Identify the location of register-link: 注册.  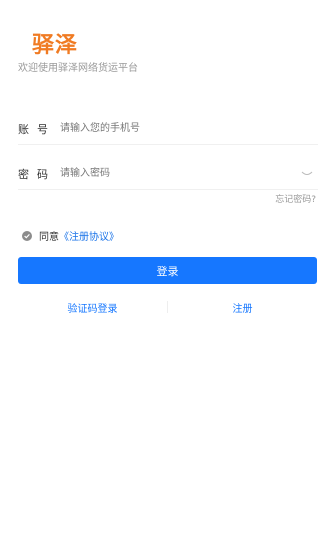
(242, 307).